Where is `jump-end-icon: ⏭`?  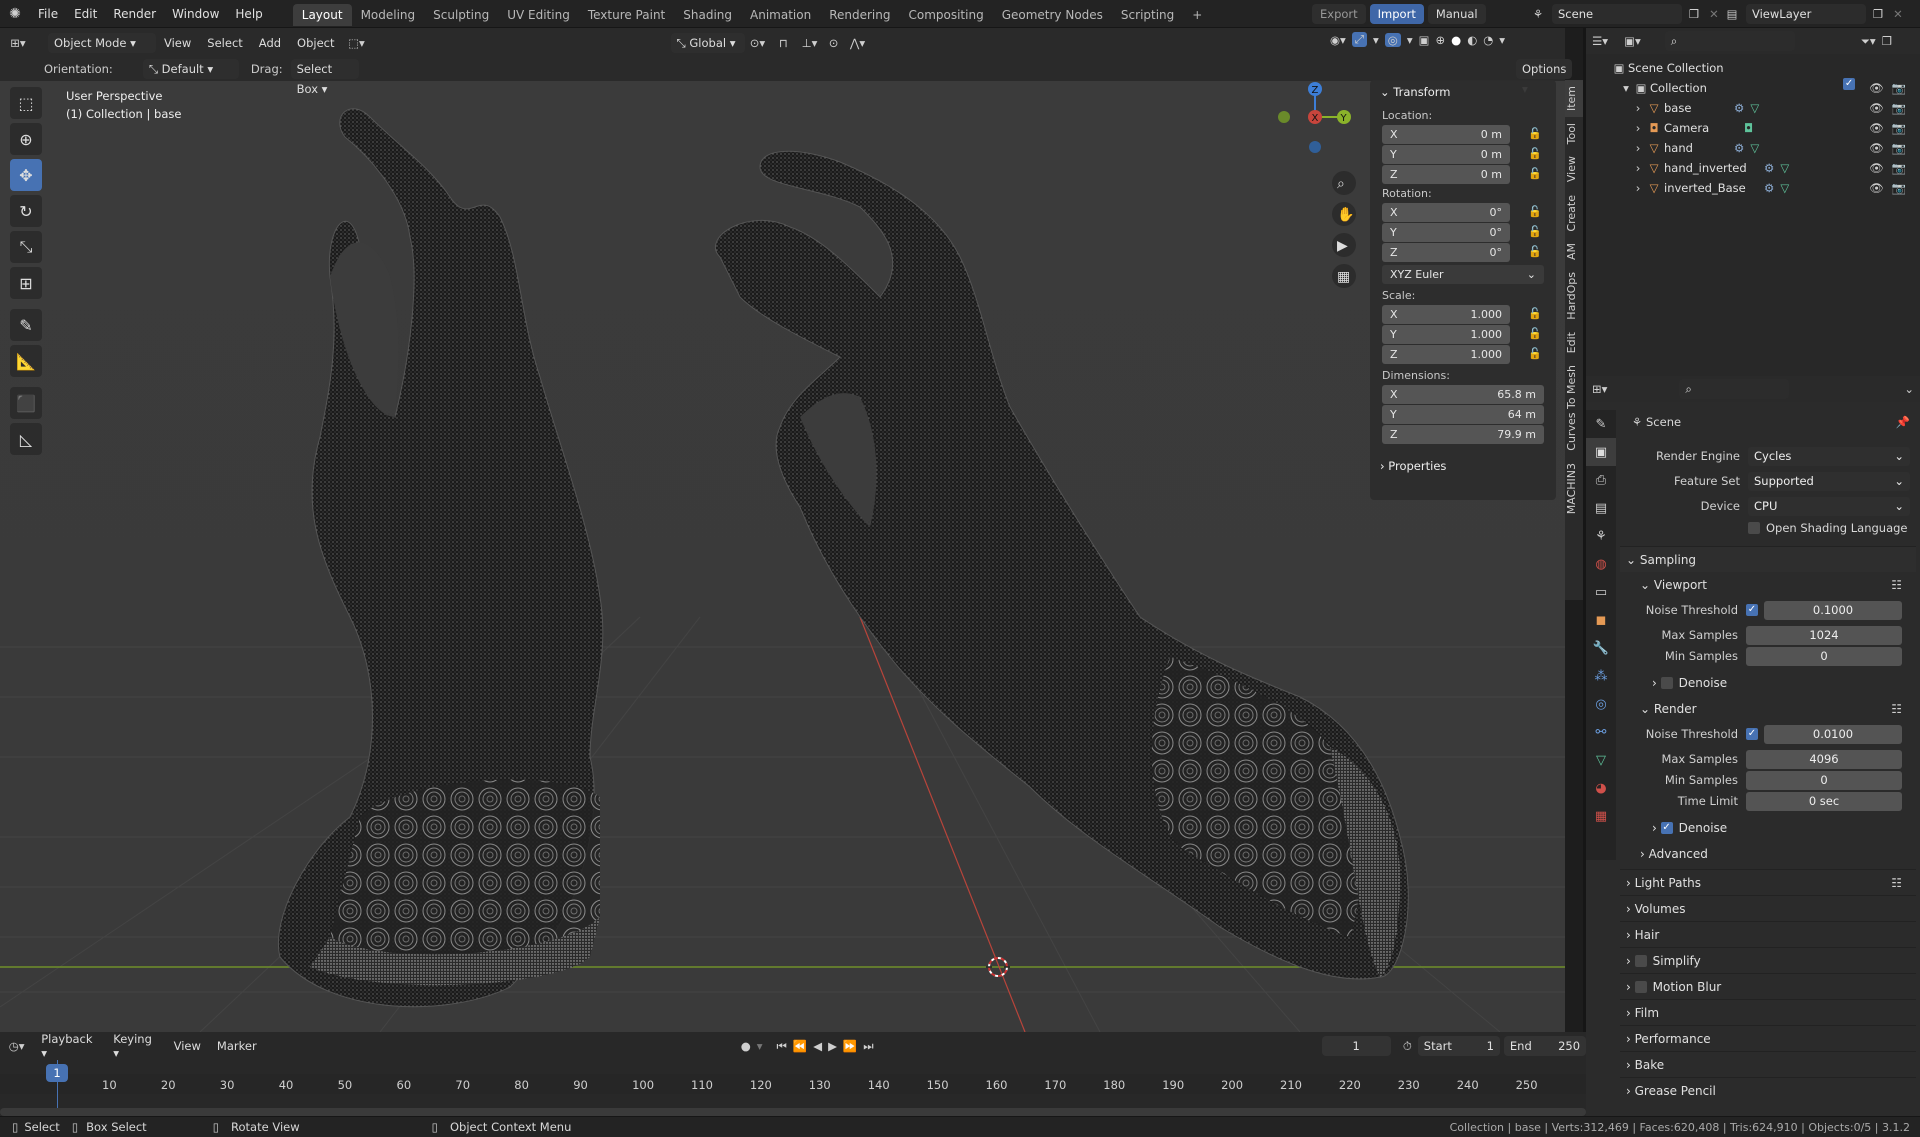
jump-end-icon: ⏭ is located at coordinates (868, 1046).